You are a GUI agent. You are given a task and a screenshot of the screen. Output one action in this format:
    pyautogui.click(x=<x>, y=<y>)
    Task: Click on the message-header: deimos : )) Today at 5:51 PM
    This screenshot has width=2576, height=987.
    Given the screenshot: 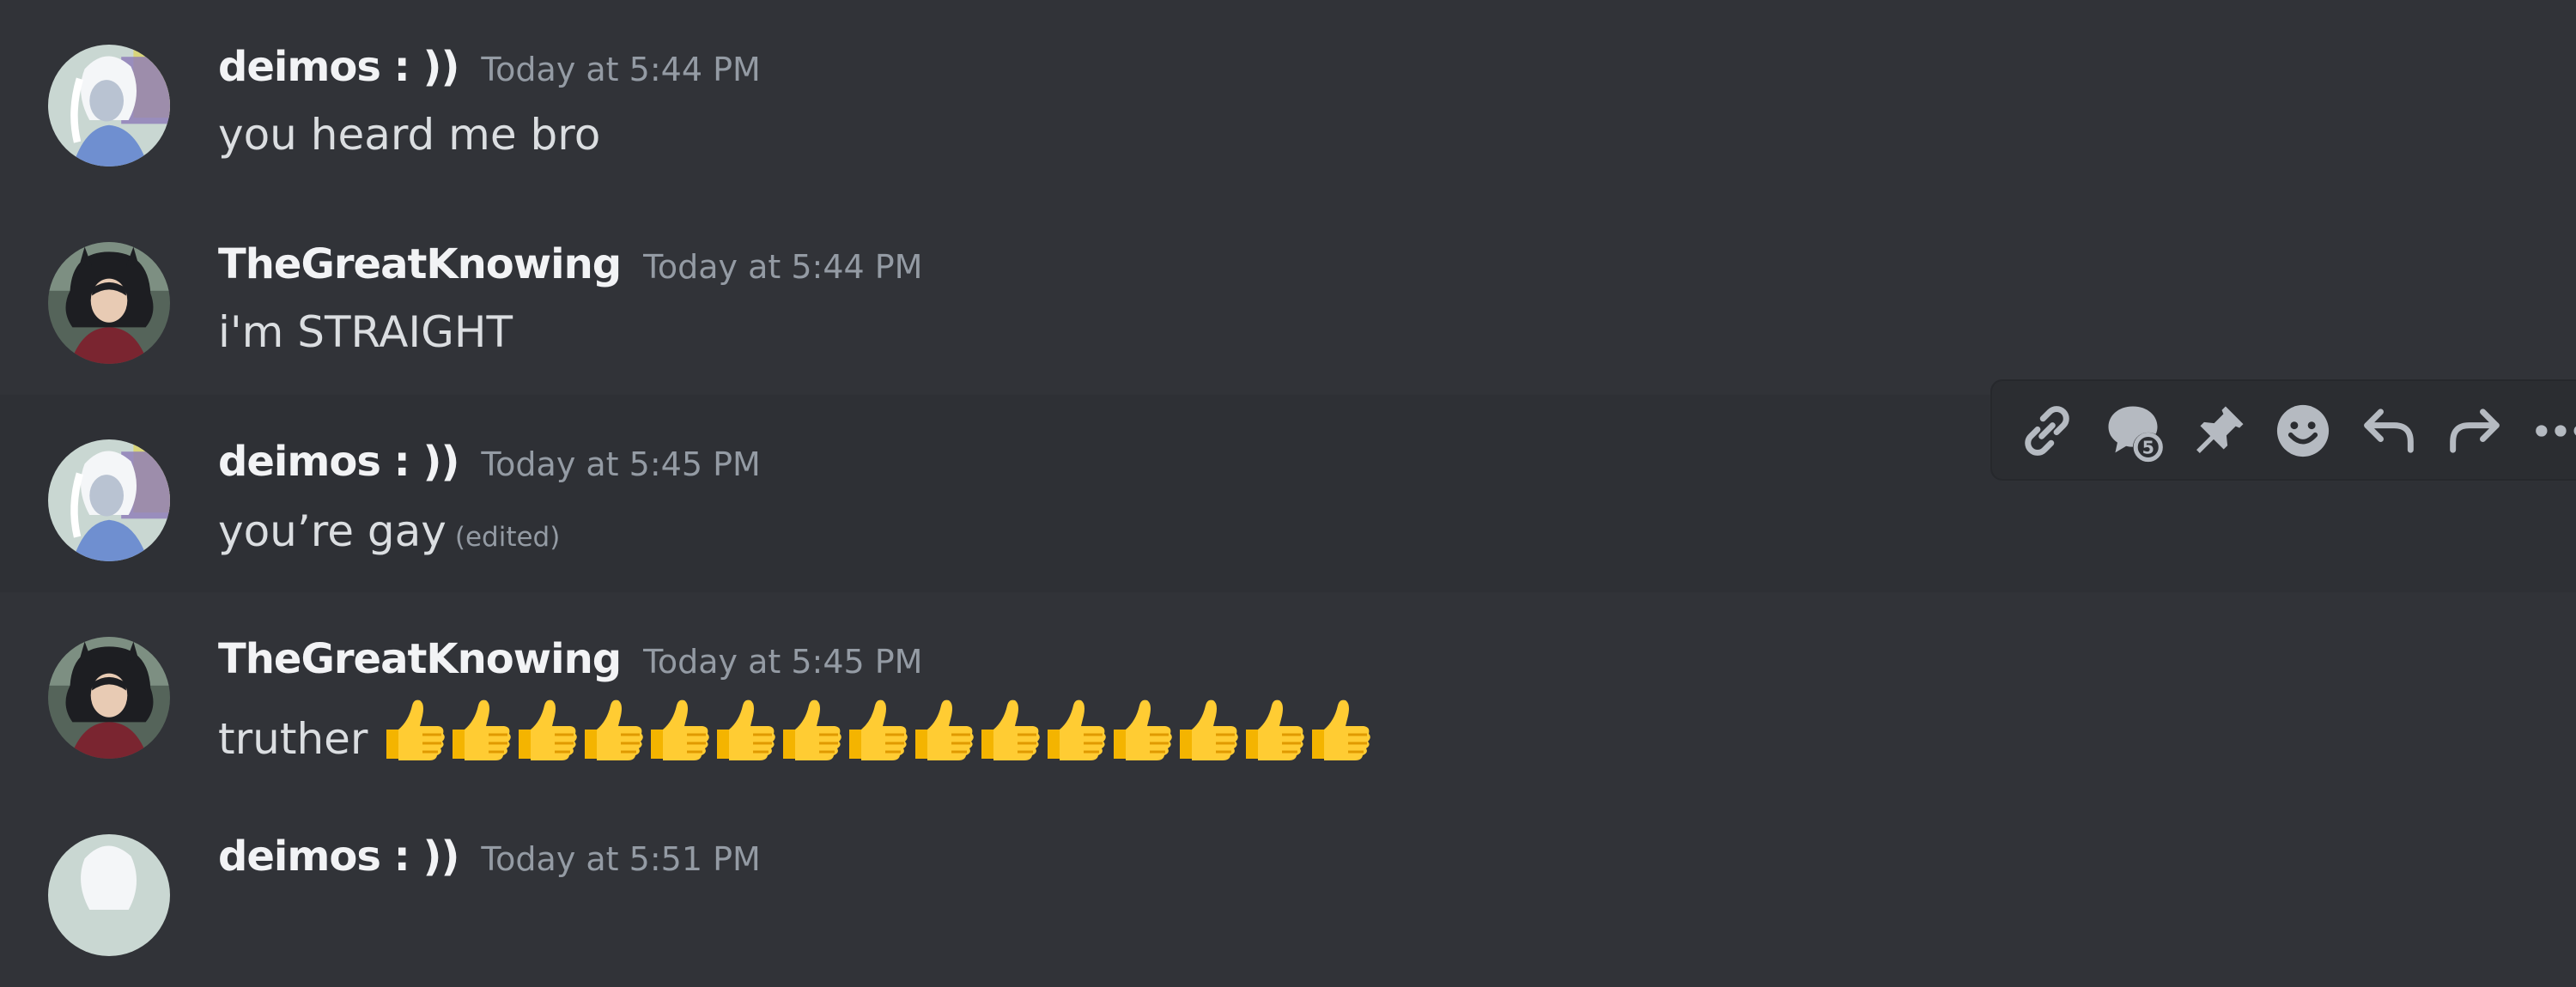 What is the action you would take?
    pyautogui.click(x=490, y=857)
    